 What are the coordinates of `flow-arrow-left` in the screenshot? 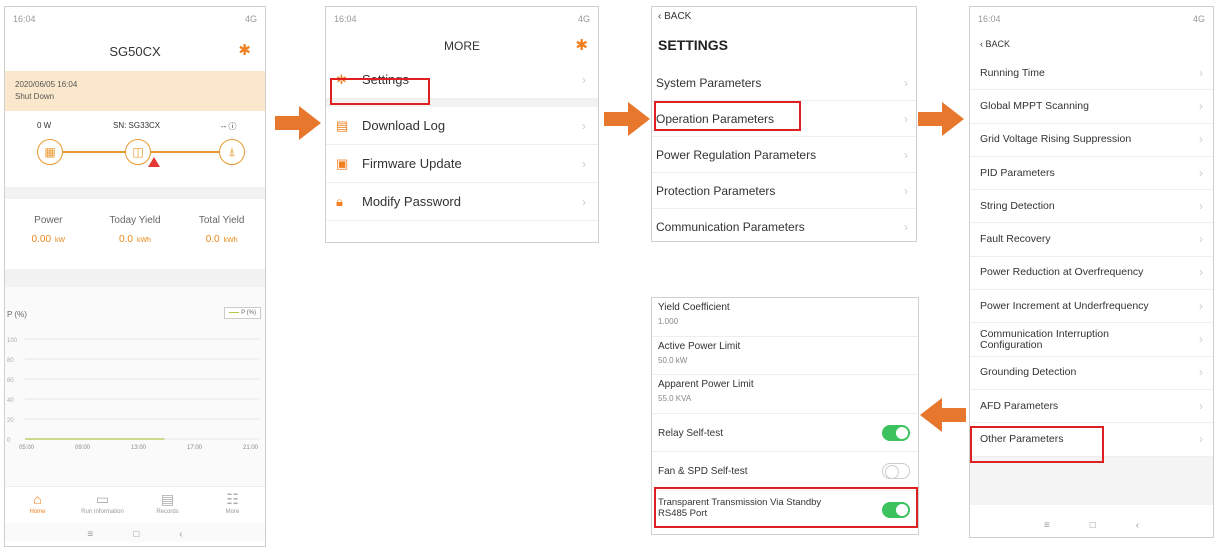 It's located at (943, 415).